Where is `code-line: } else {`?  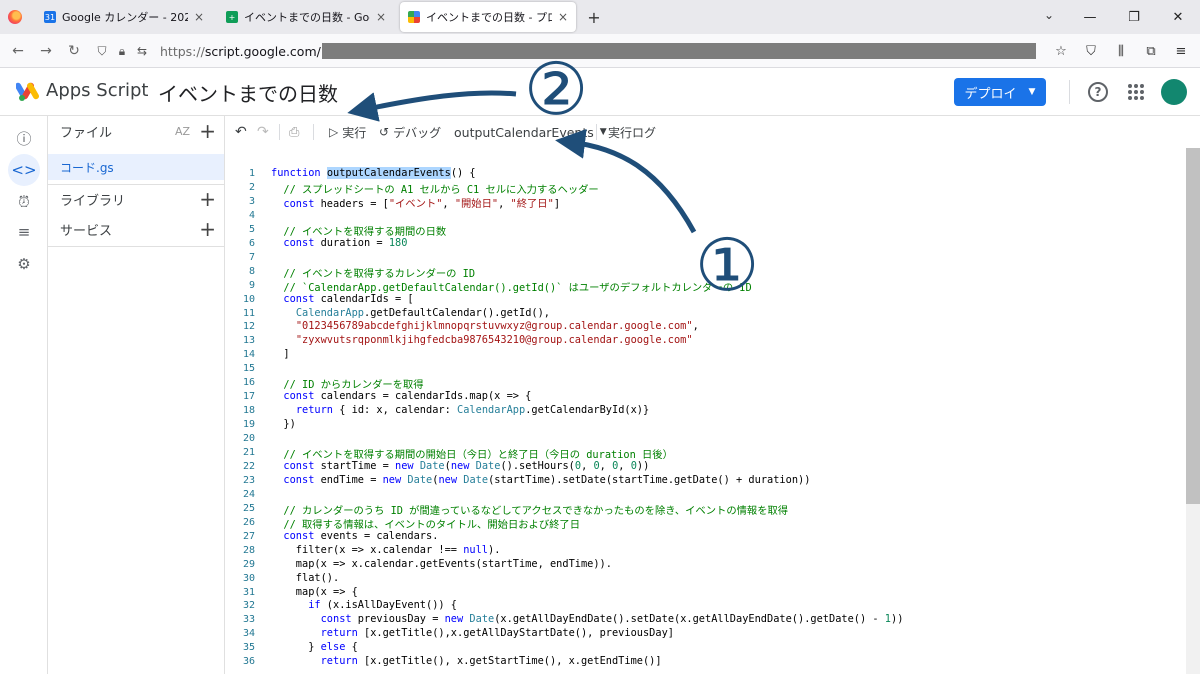 code-line: } else { is located at coordinates (314, 647).